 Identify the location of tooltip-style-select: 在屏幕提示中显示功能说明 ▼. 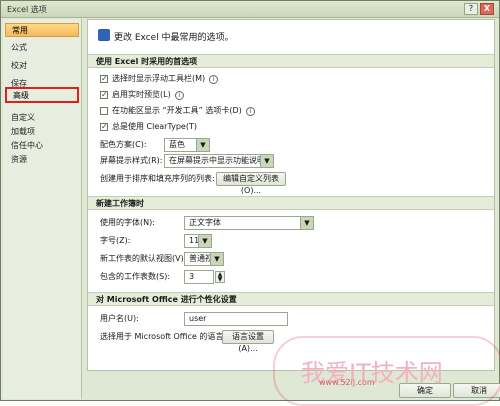
(219, 161).